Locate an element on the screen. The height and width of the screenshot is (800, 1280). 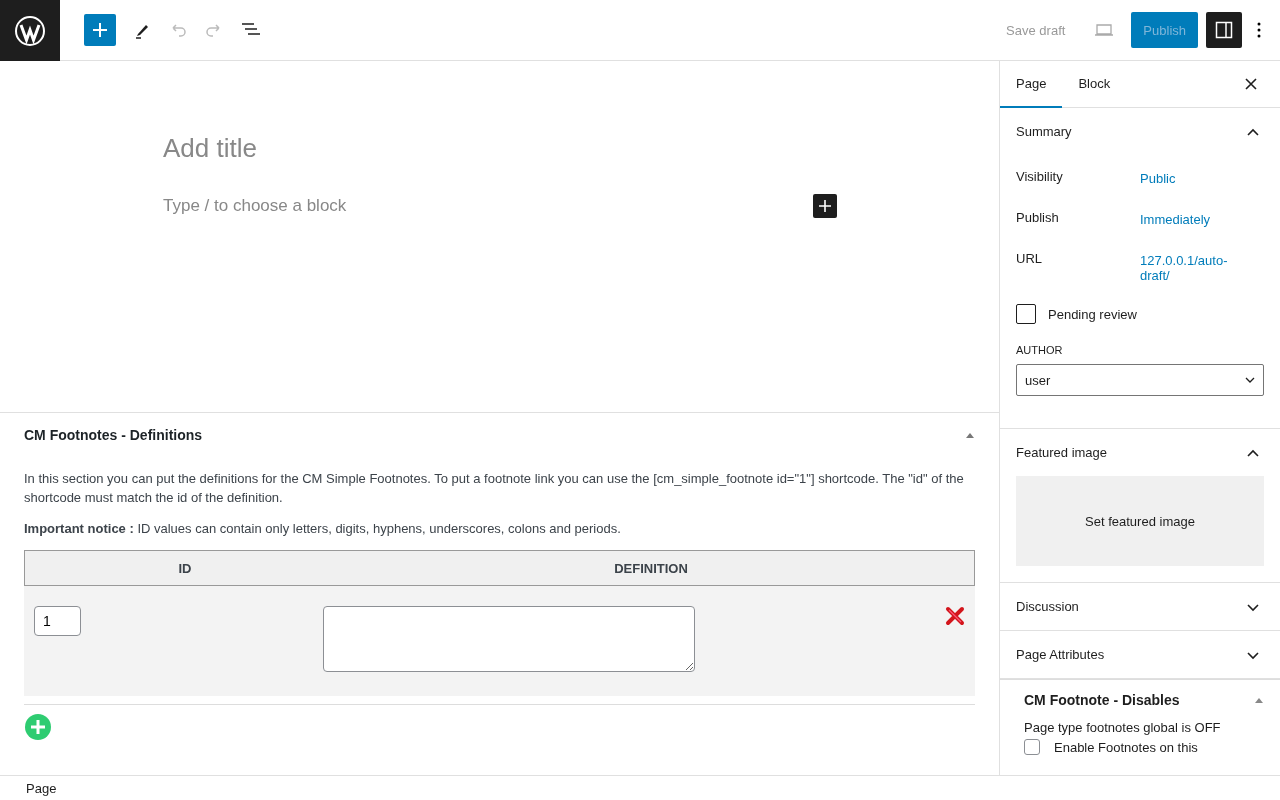
author-select: user is located at coordinates (1140, 380).